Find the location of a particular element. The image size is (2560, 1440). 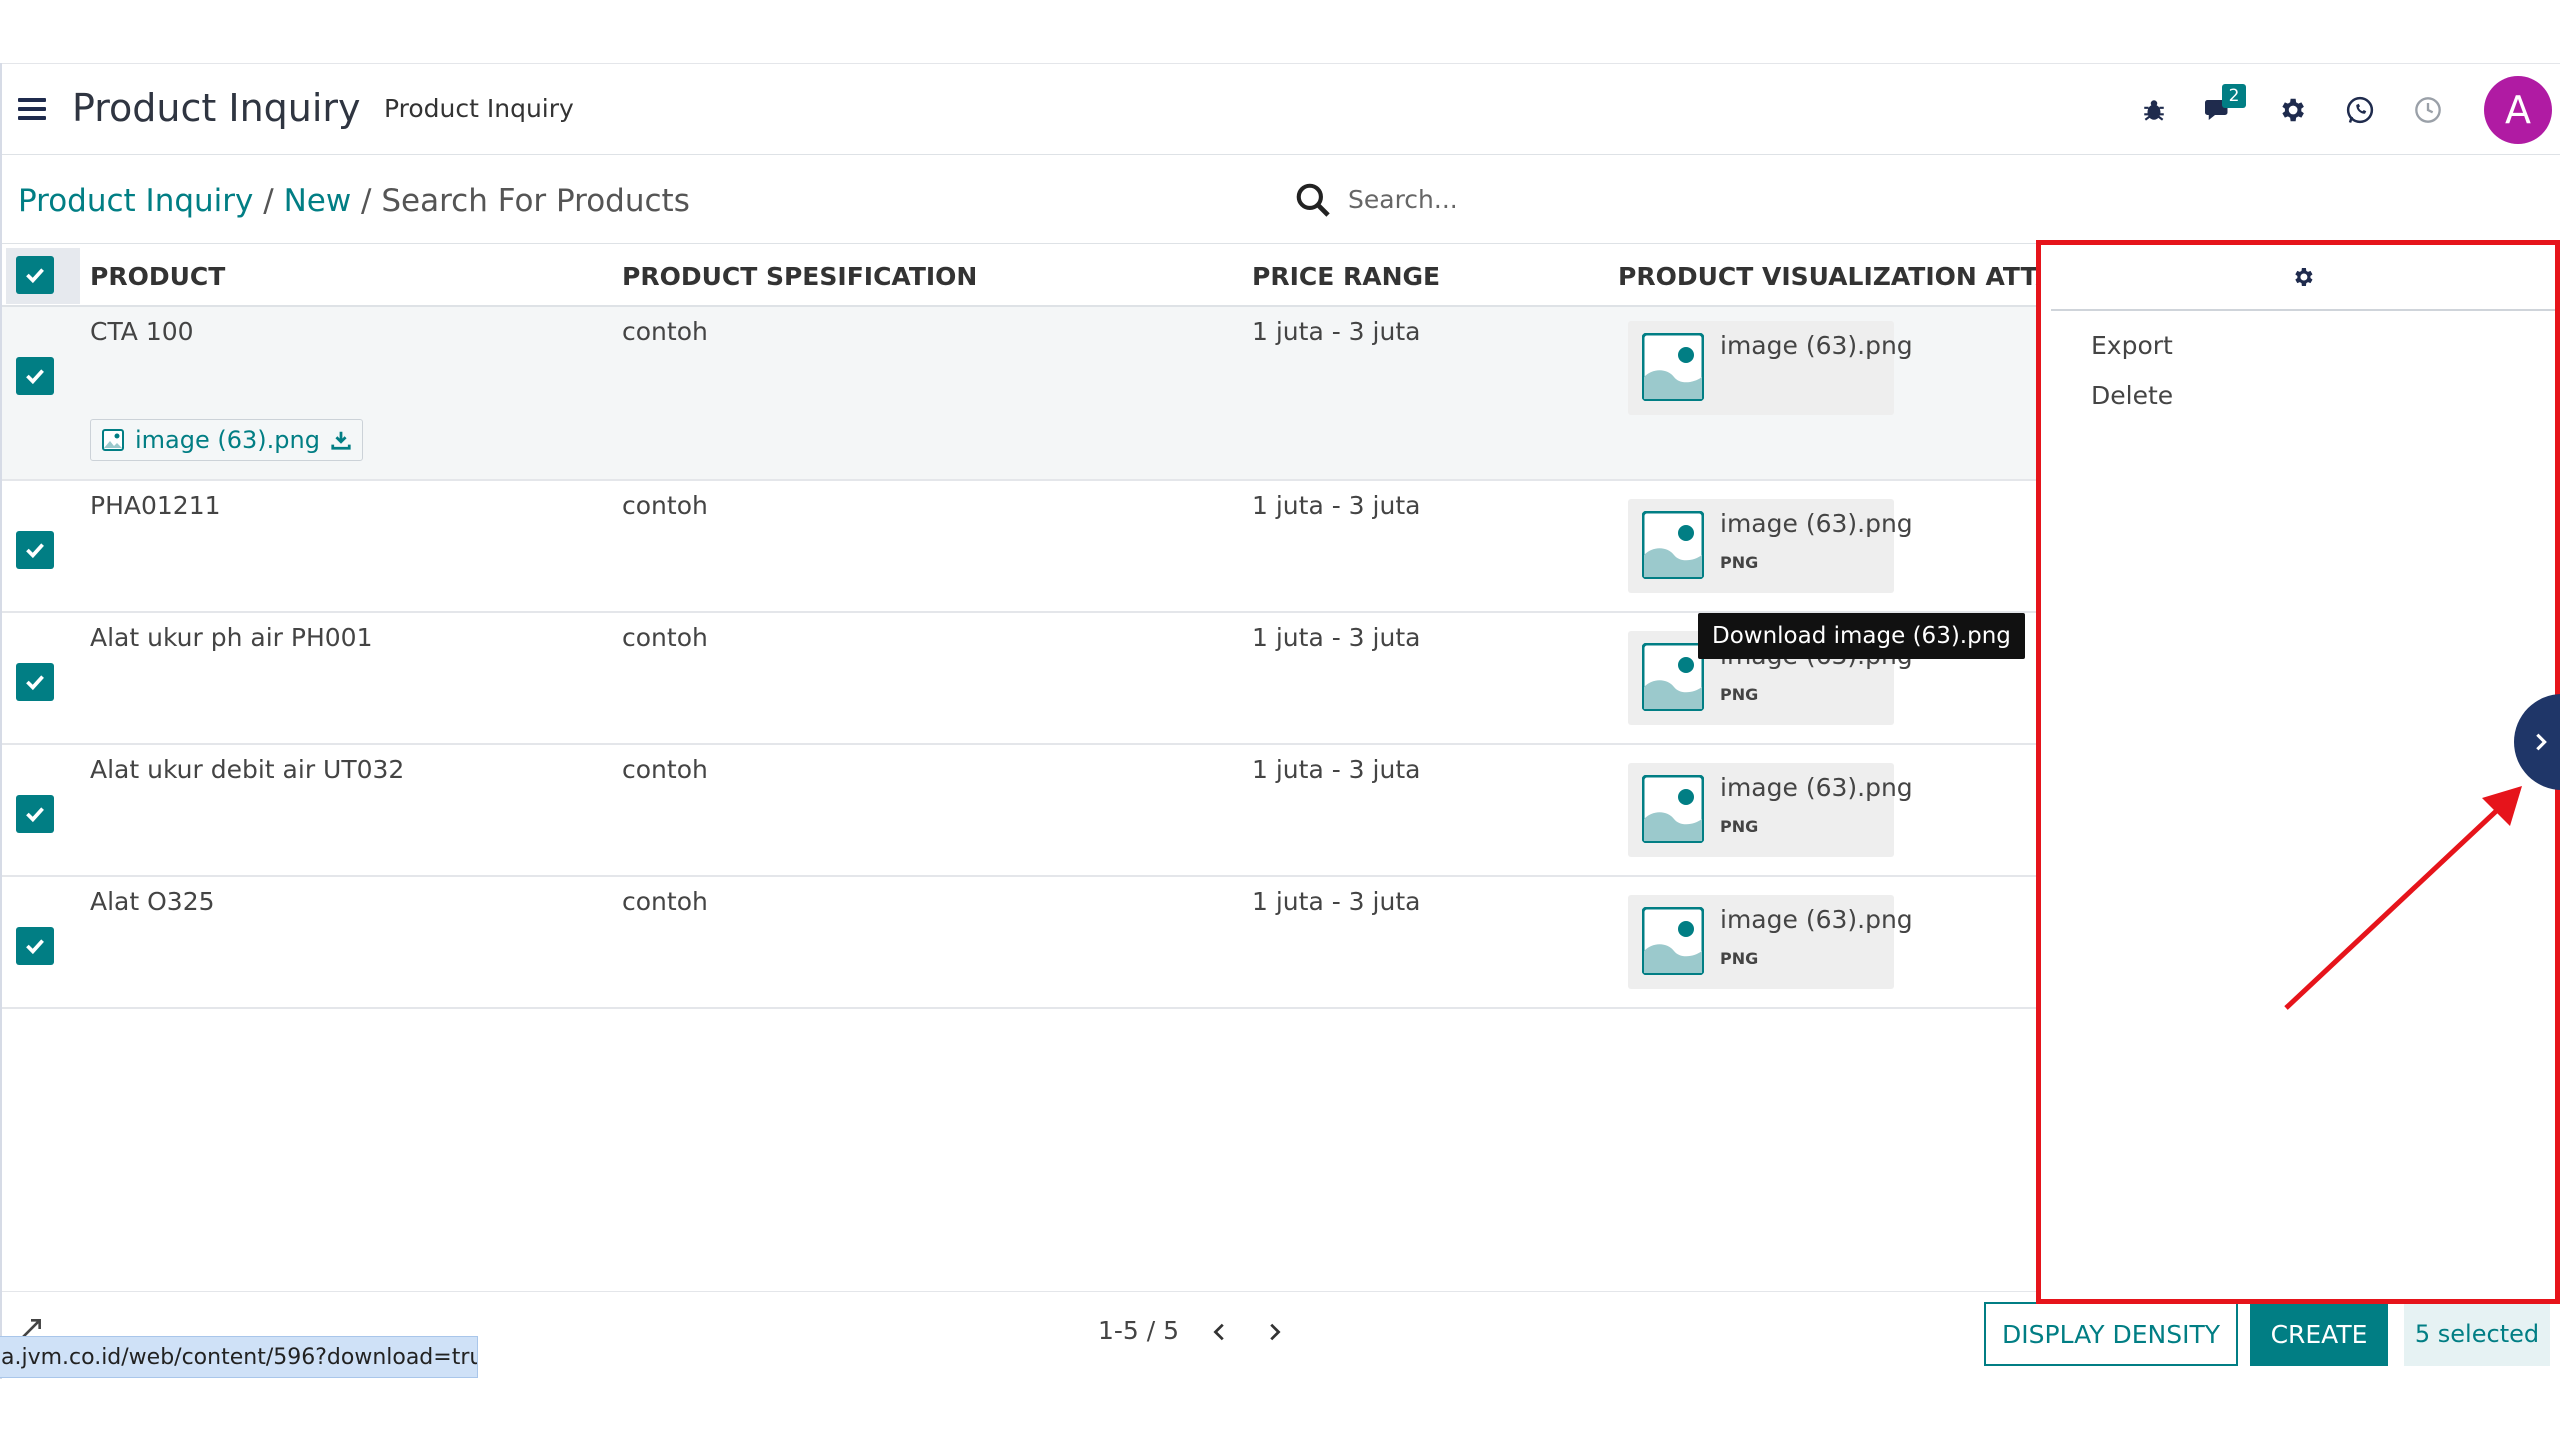

bug-icon is located at coordinates (2154, 110).